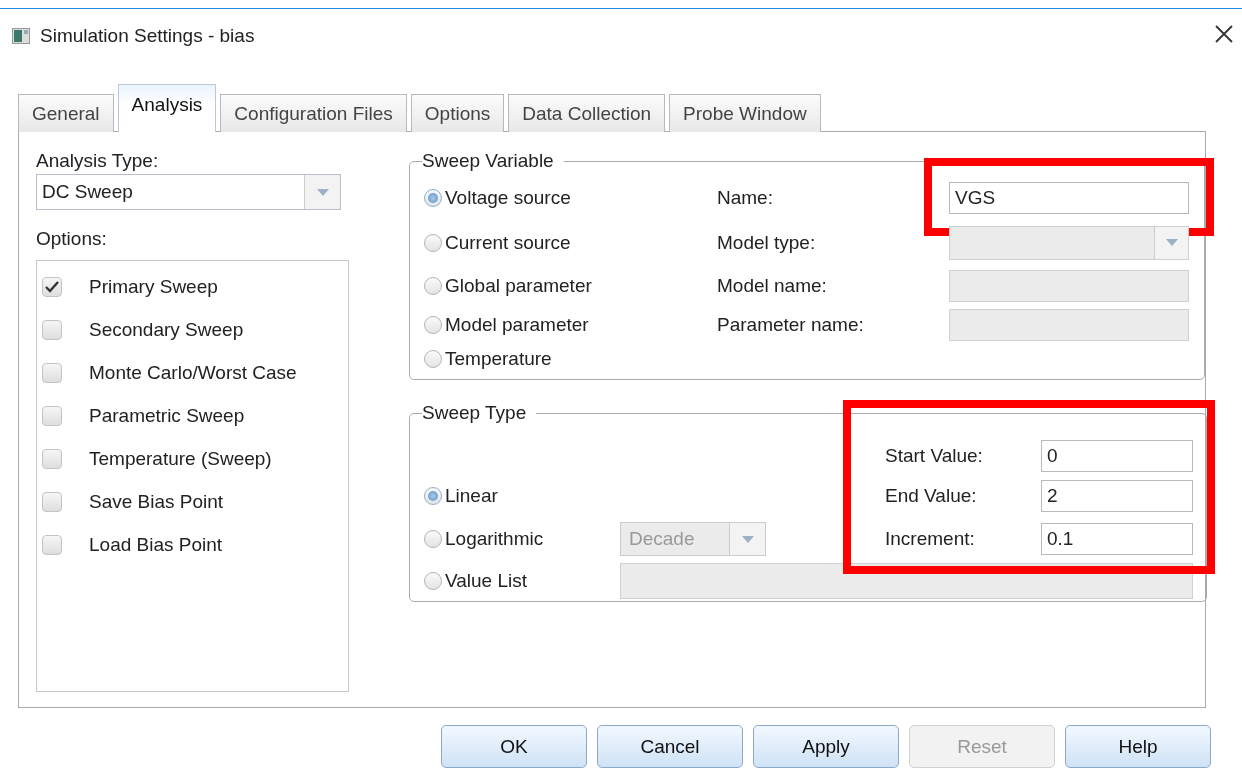 Image resolution: width=1242 pixels, height=768 pixels. I want to click on checkbox-label: Primary Sweep, so click(153, 286).